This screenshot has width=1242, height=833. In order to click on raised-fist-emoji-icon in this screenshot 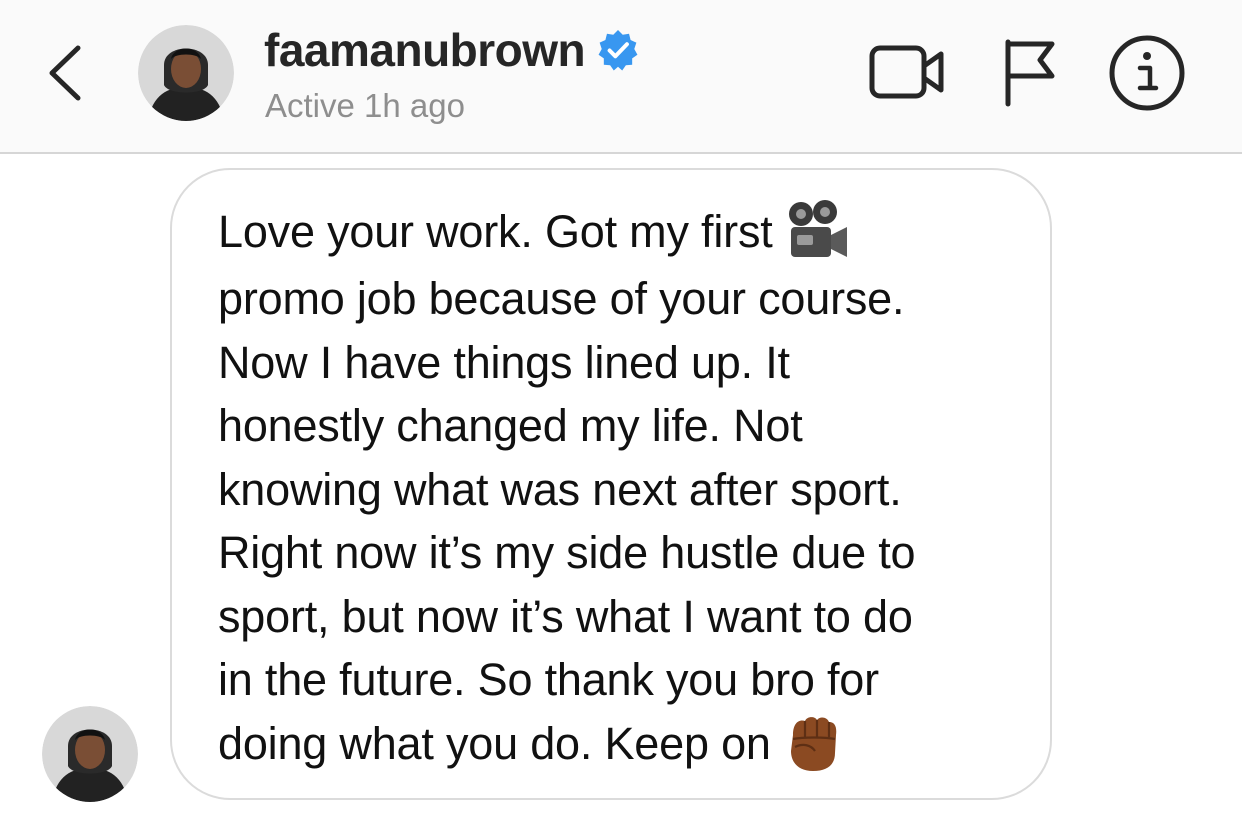, I will do `click(813, 743)`.